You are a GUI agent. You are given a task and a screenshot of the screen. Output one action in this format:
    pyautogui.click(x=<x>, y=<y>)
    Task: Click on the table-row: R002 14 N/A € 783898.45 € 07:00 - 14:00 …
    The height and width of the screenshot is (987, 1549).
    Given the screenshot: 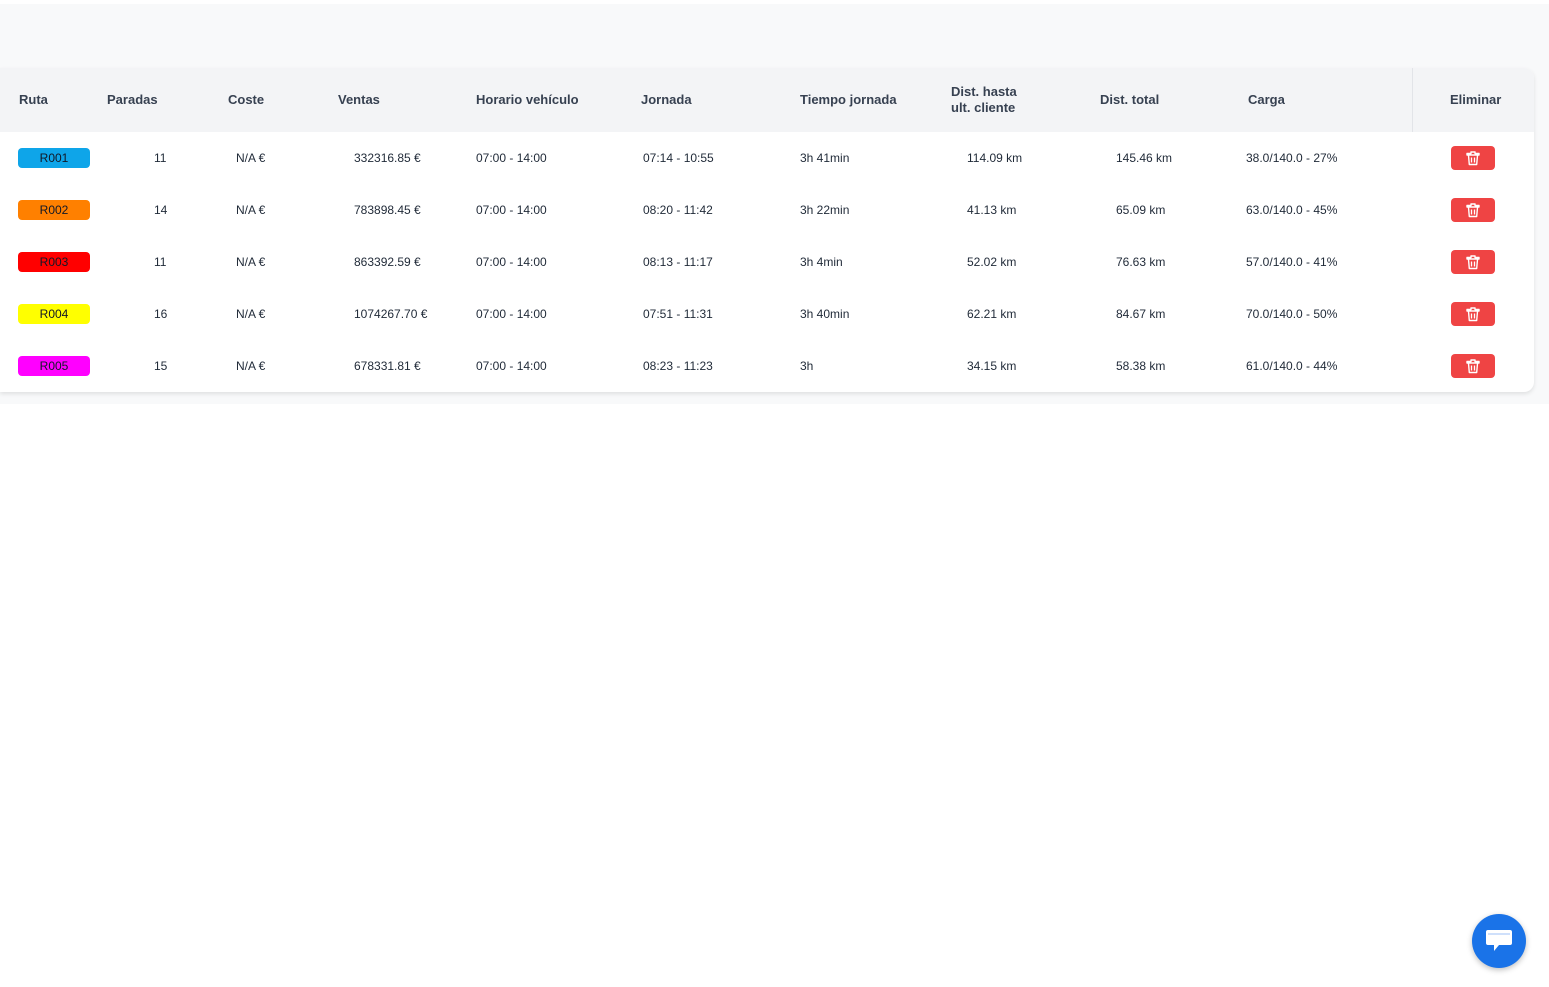 What is the action you would take?
    pyautogui.click(x=767, y=210)
    